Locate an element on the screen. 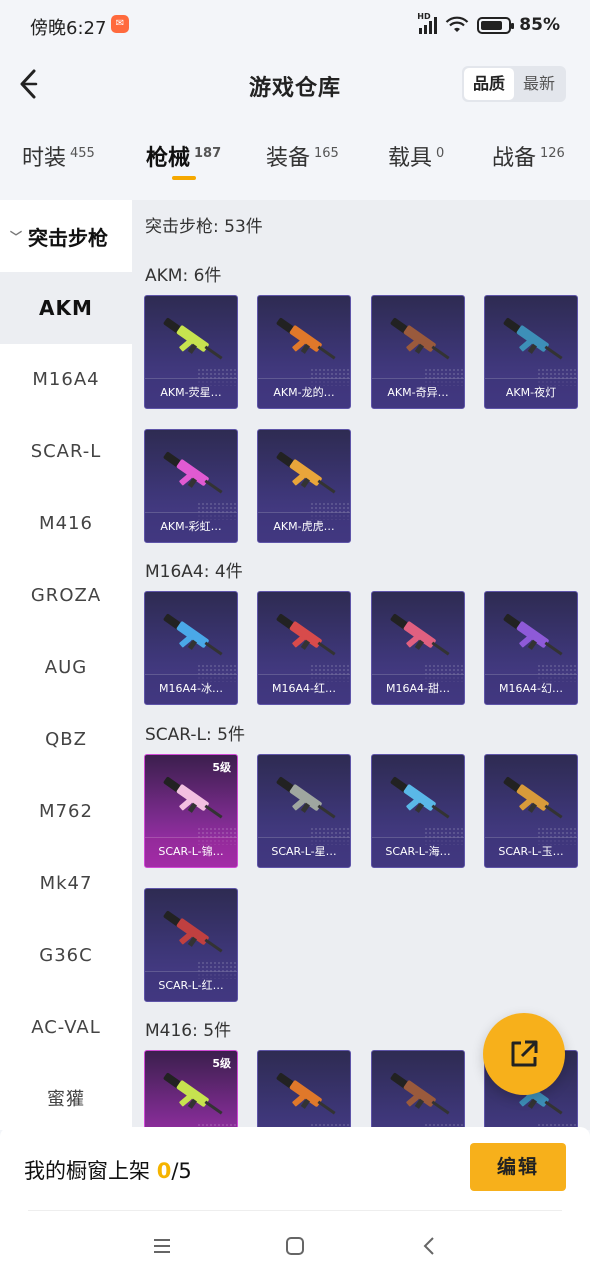  tab-firearms: 枪械 187 is located at coordinates (183, 156).